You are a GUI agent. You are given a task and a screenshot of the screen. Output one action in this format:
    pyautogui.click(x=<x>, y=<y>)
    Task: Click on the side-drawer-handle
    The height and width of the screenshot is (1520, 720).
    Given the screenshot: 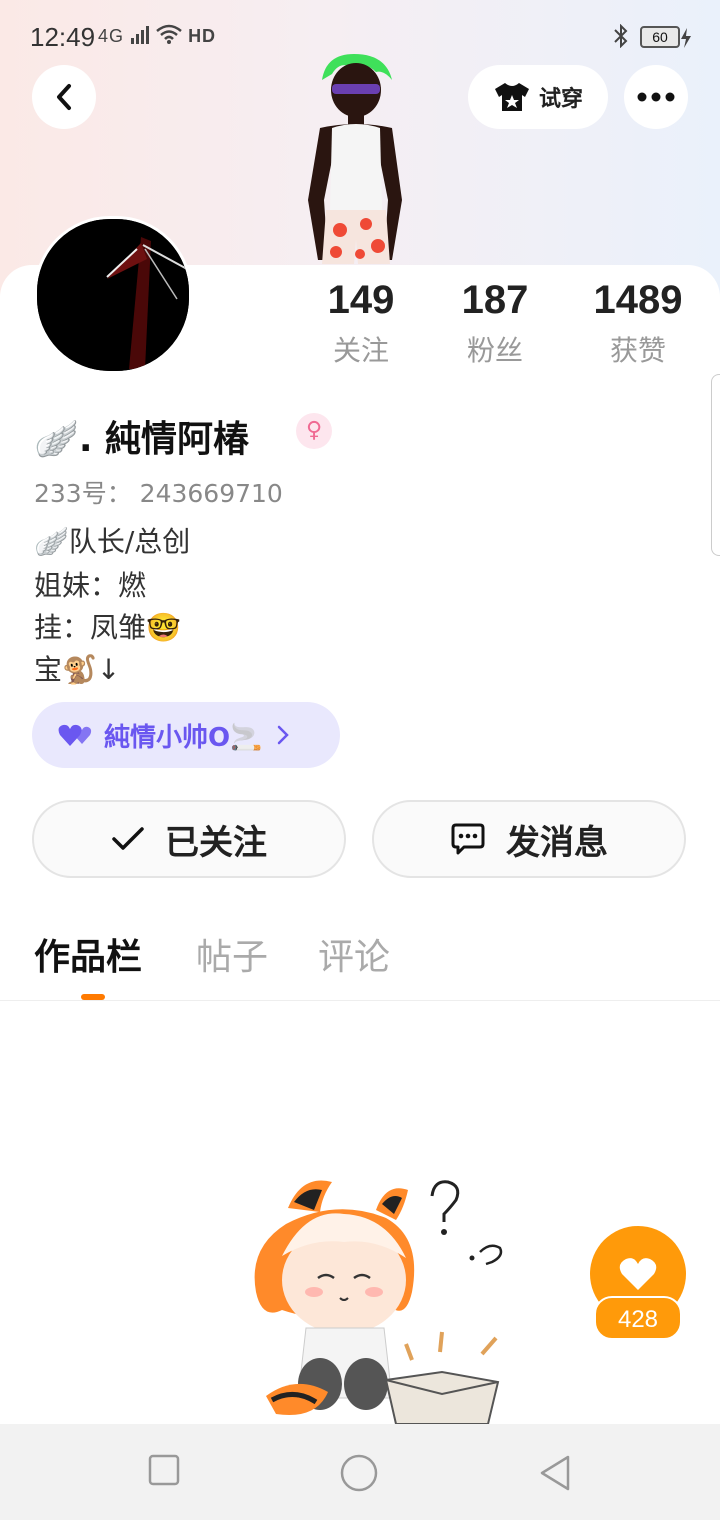 What is the action you would take?
    pyautogui.click(x=715, y=465)
    